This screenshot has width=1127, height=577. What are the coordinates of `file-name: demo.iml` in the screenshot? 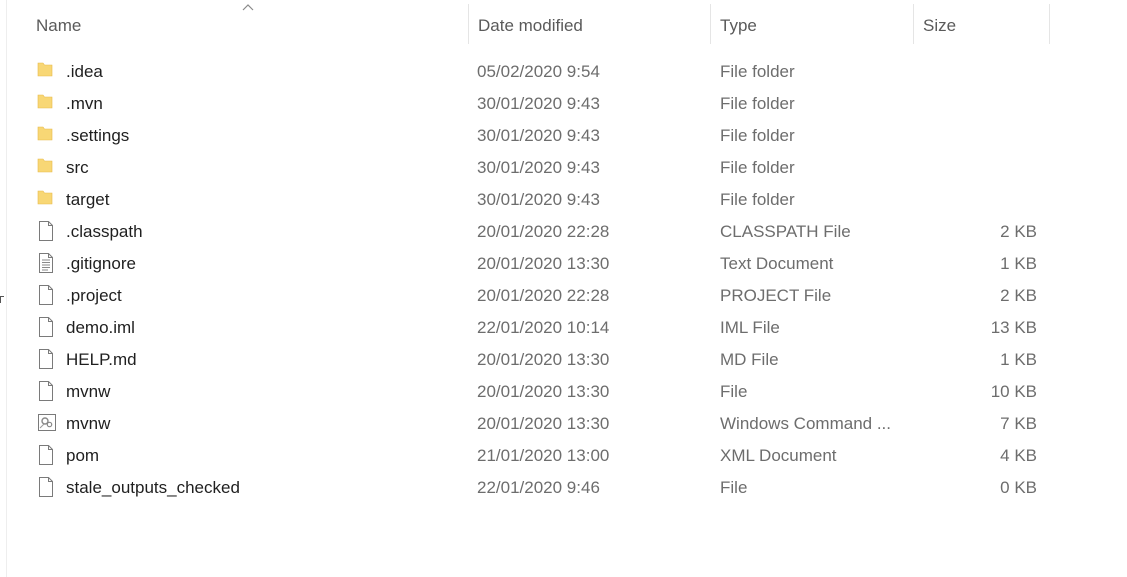 It's located at (100, 327).